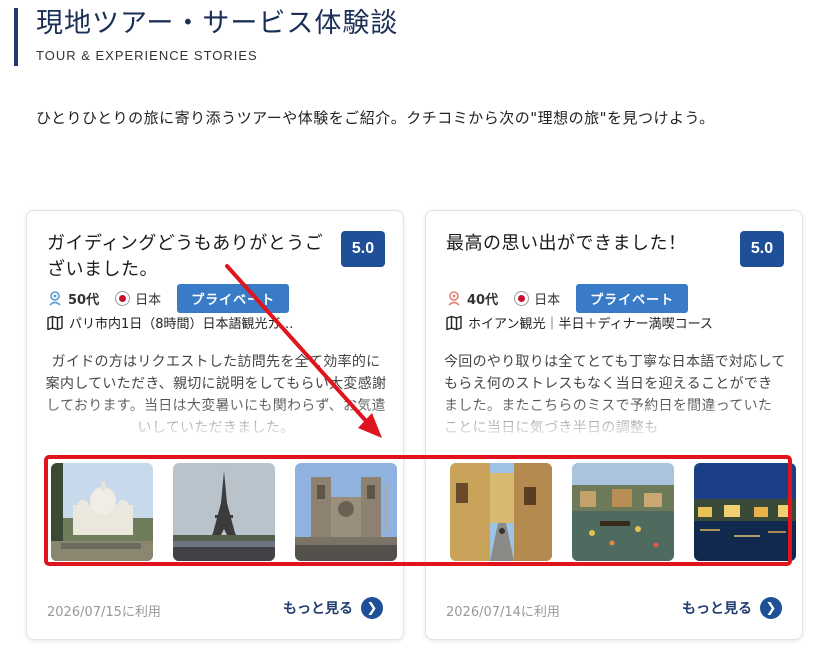 The width and height of the screenshot is (823, 656). I want to click on tour-name: ホイアン観光｜半日＋ディナー満喫コース, so click(616, 322).